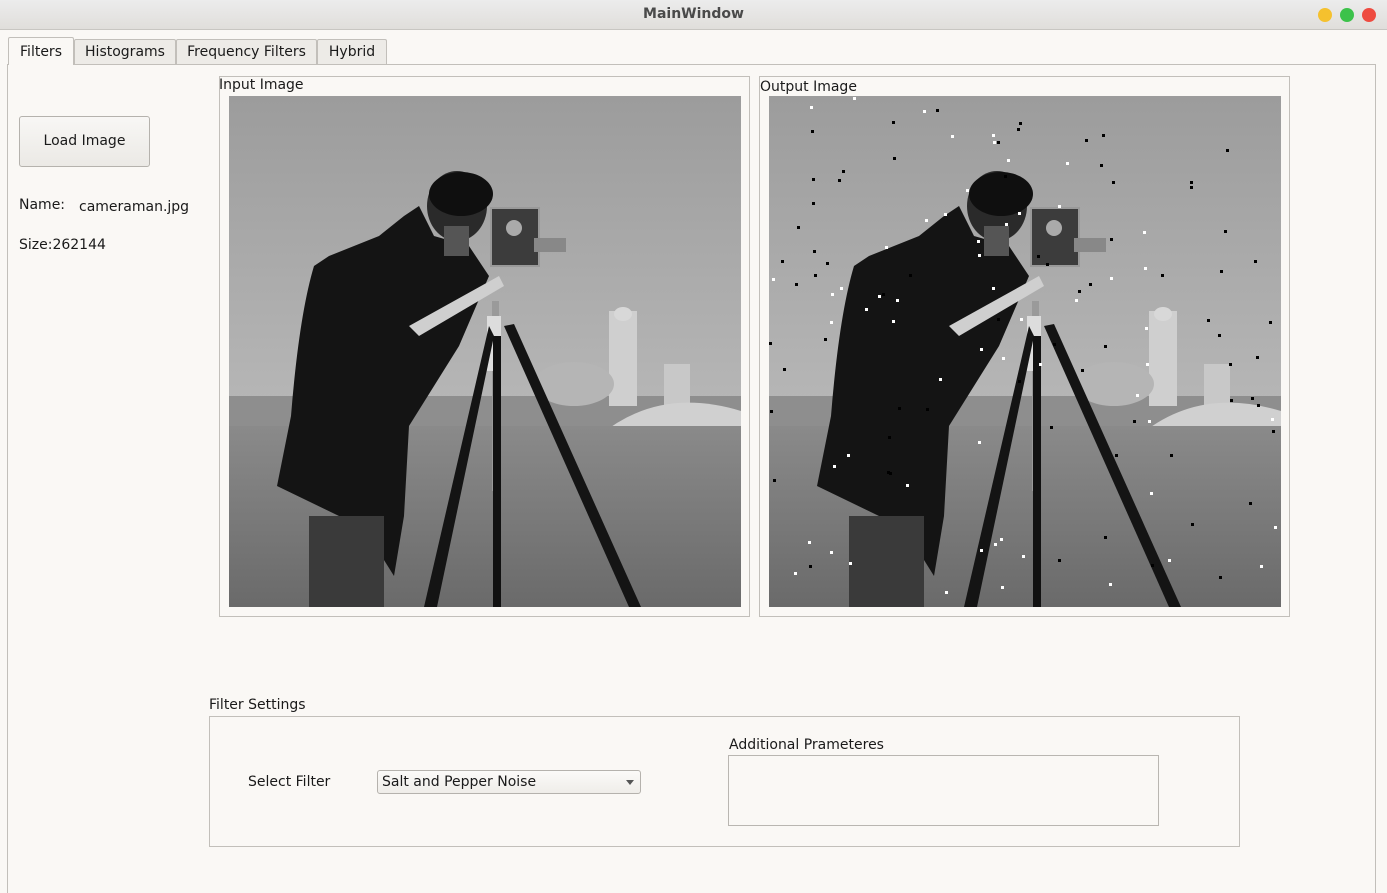  I want to click on close-icon, so click(1369, 15).